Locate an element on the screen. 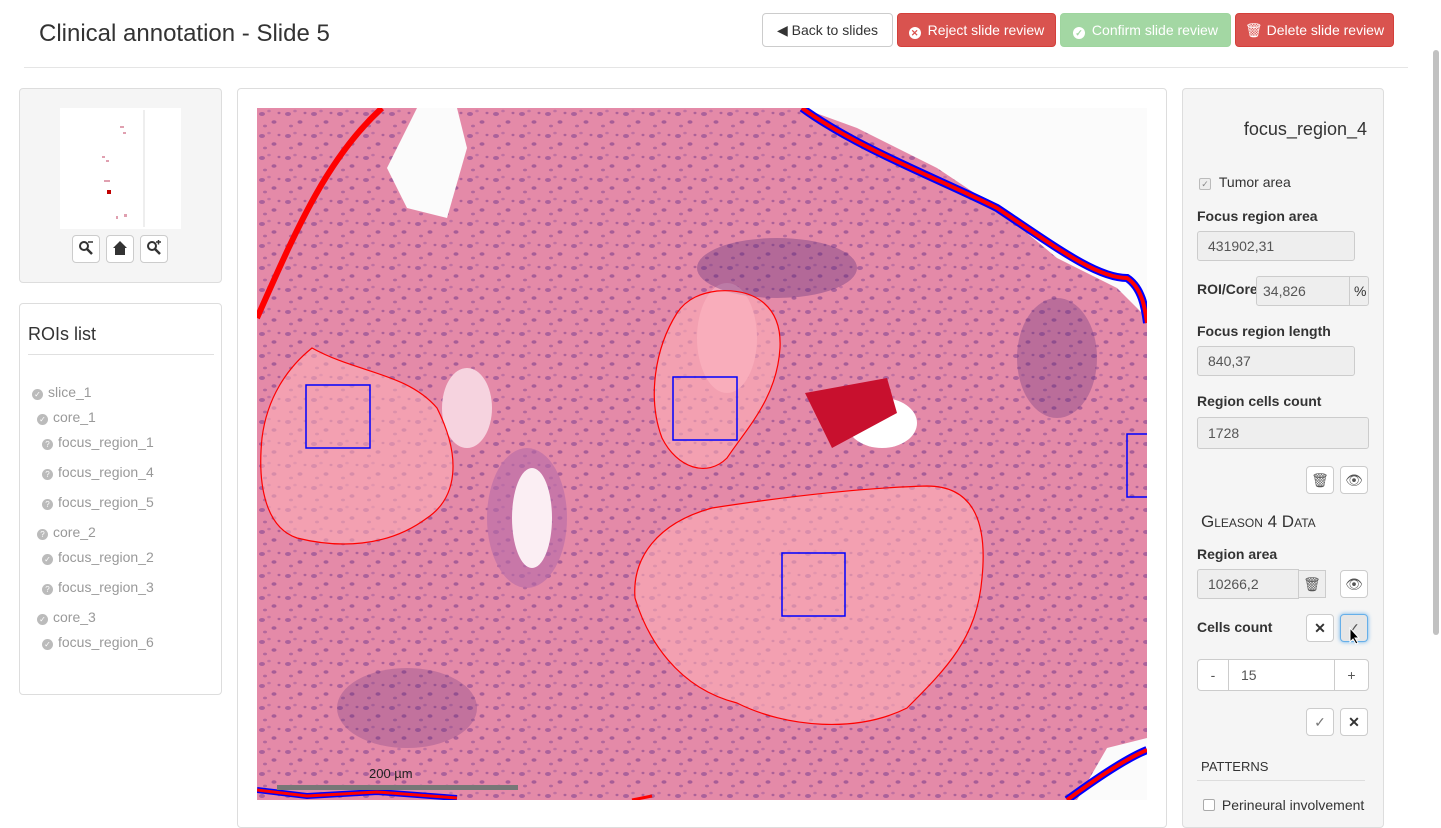 The image size is (1441, 828). mouse-cursor-icon is located at coordinates (1355, 638).